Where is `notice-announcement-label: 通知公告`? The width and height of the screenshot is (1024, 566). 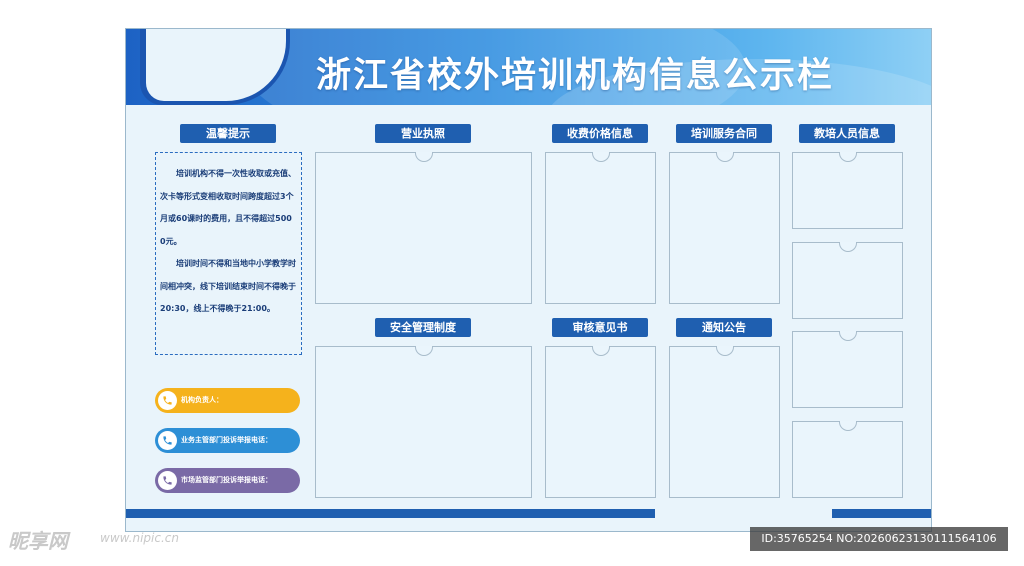 notice-announcement-label: 通知公告 is located at coordinates (724, 327).